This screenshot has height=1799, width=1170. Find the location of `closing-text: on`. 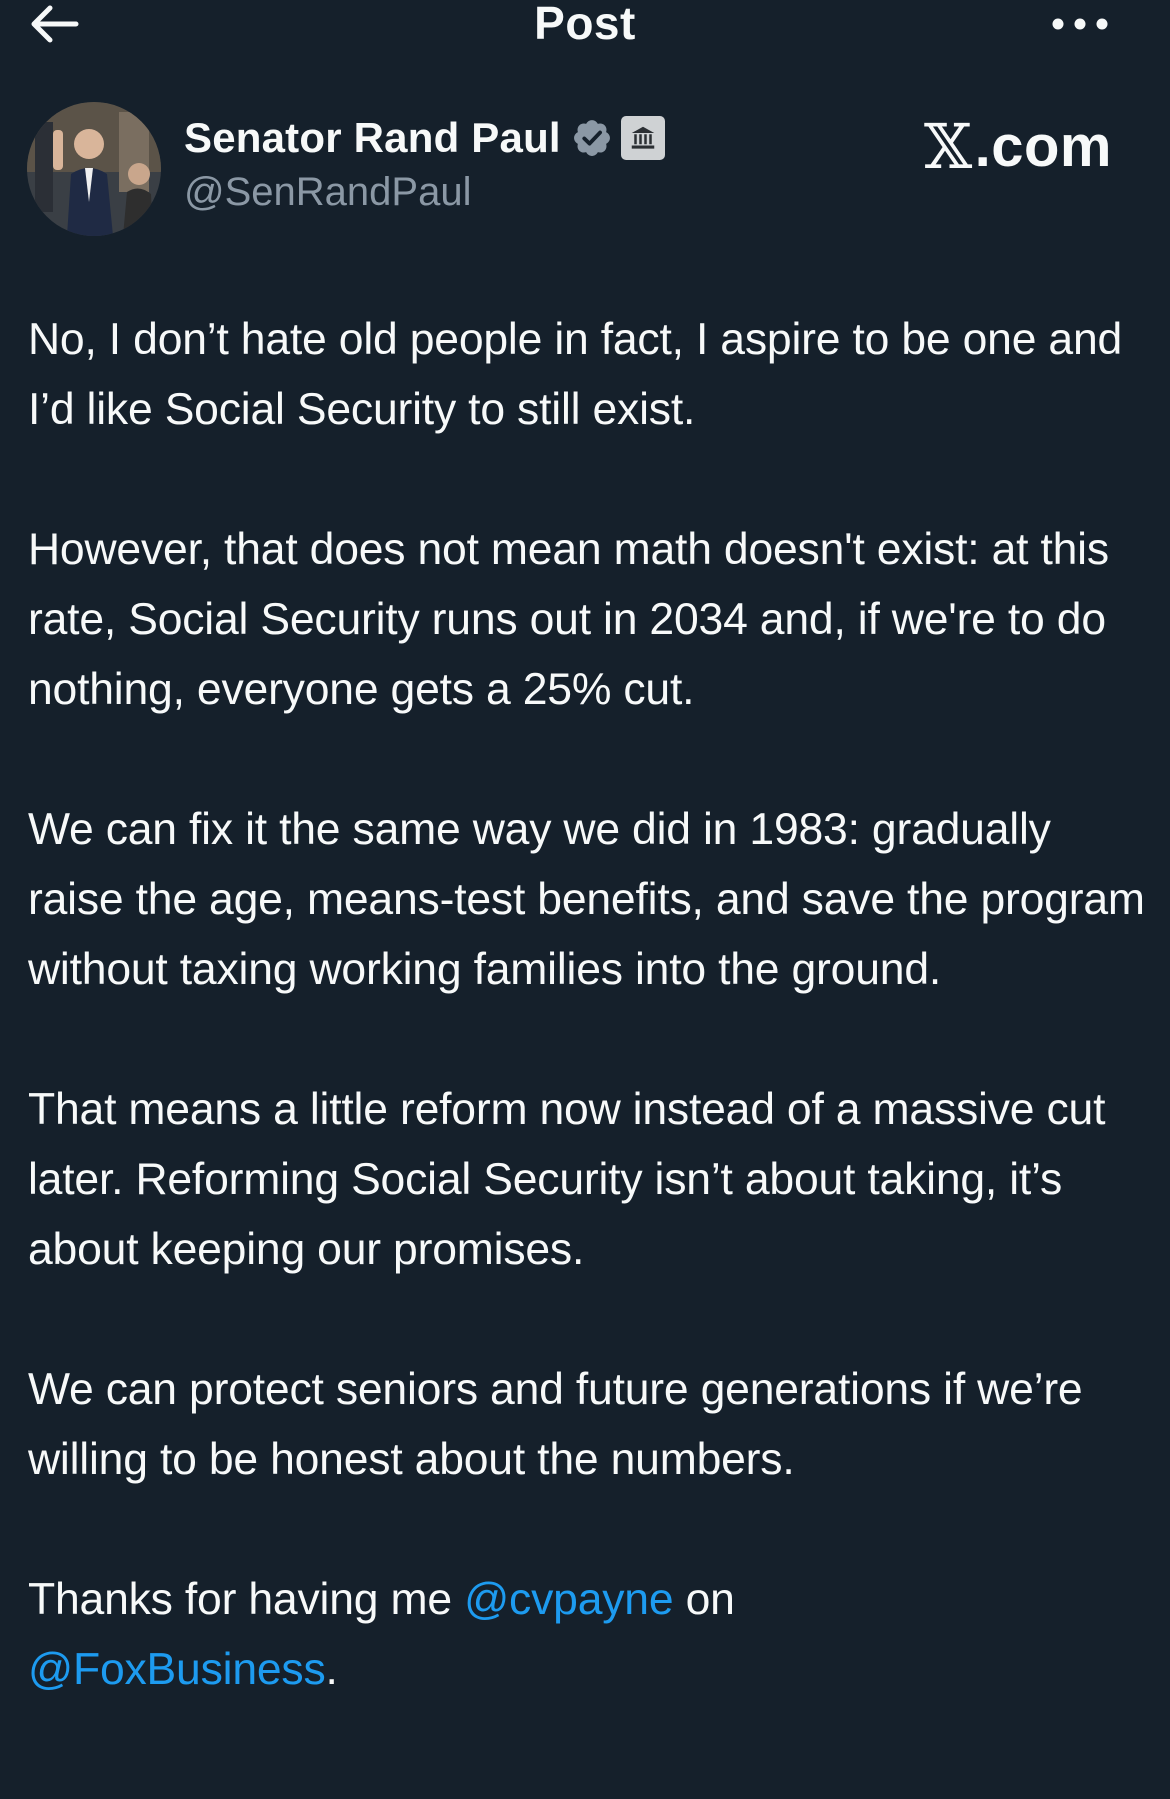

closing-text: on is located at coordinates (704, 1599).